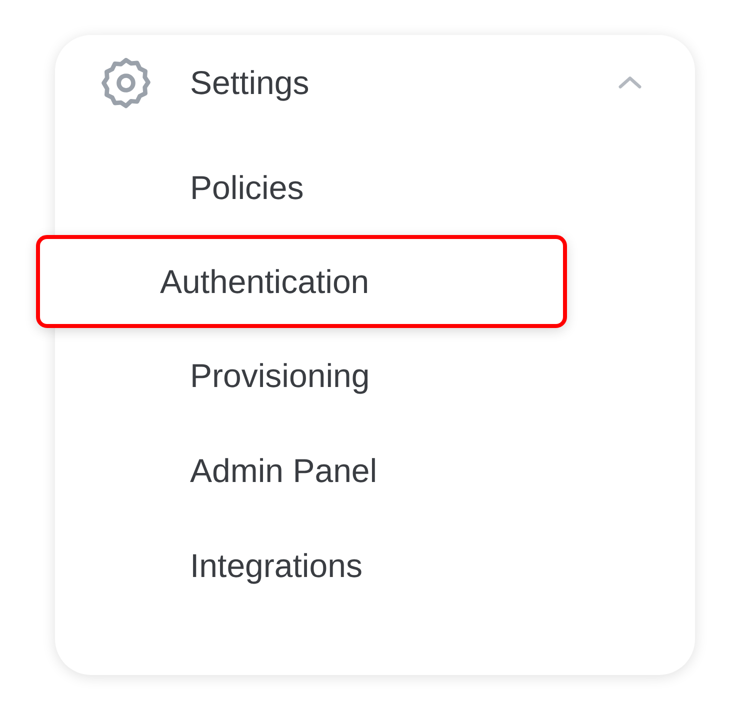 The image size is (730, 710). I want to click on menu-item: Policies, so click(375, 187).